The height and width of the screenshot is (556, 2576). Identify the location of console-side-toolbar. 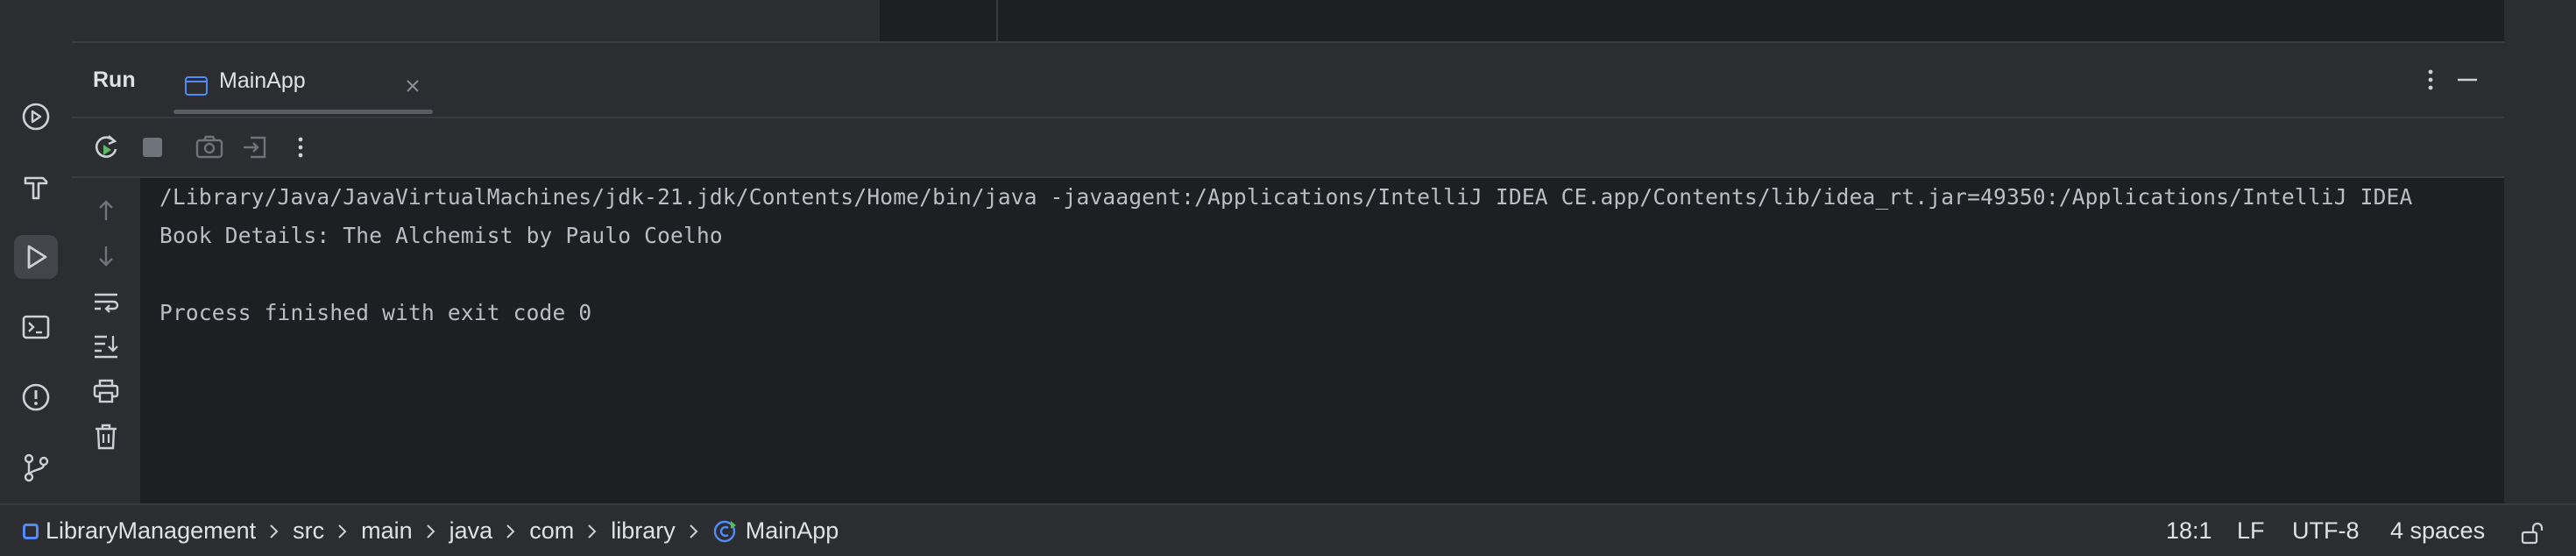
(106, 340).